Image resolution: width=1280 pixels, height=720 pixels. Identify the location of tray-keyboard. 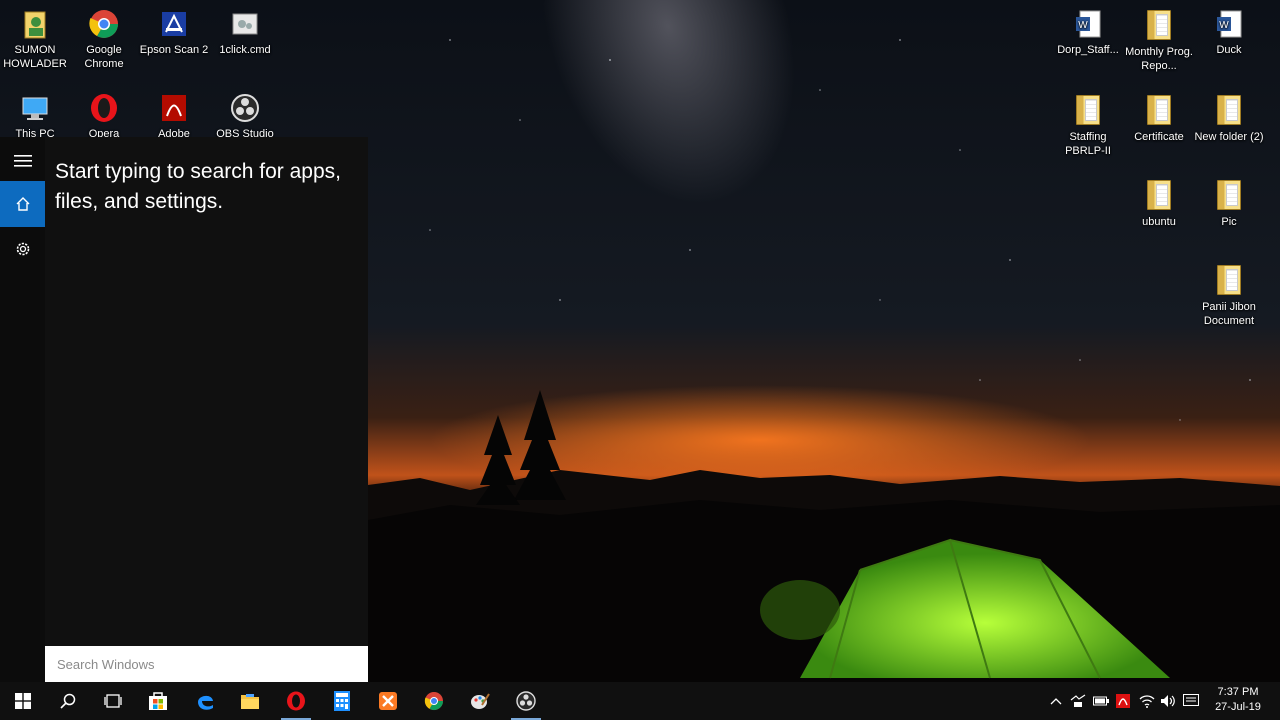
(1191, 701).